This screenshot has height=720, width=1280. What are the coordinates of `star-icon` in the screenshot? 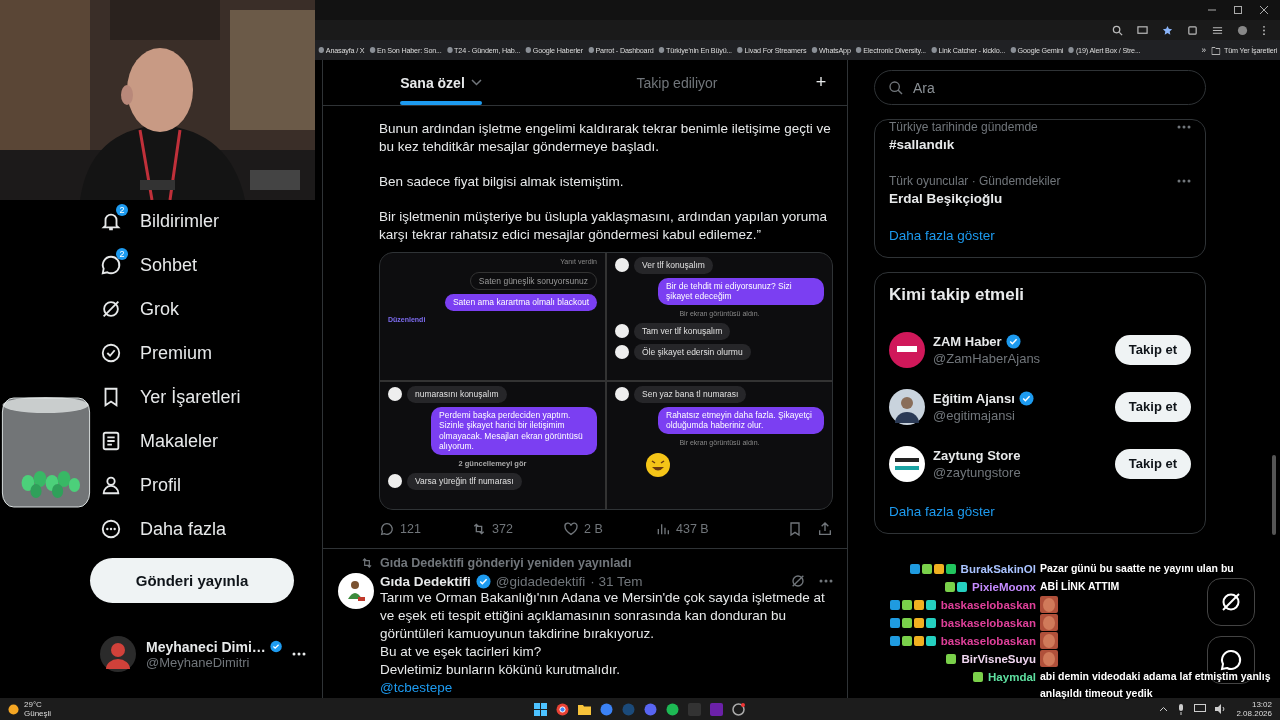 It's located at (1167, 30).